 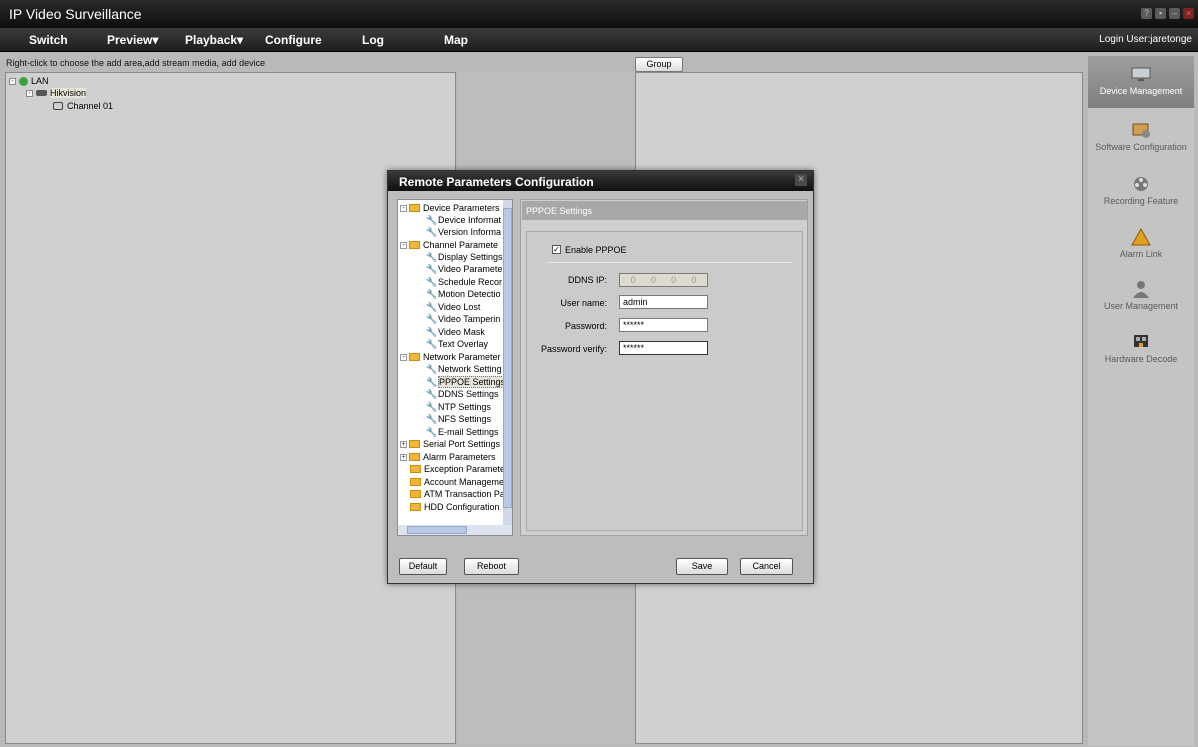 I want to click on user-name-label: User name:, so click(x=583, y=303).